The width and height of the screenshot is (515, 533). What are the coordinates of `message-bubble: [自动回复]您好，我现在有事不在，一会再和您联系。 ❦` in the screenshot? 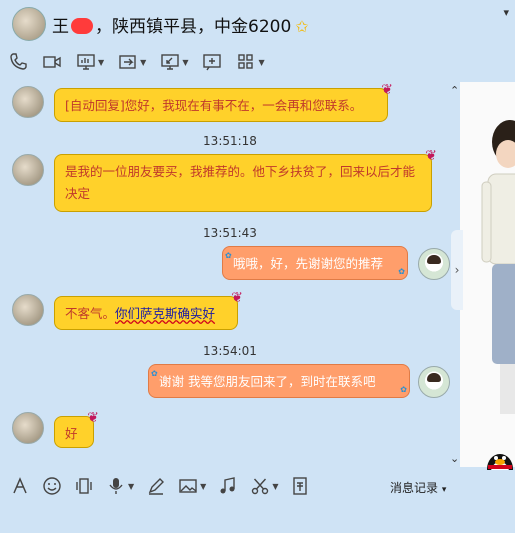 It's located at (223, 102).